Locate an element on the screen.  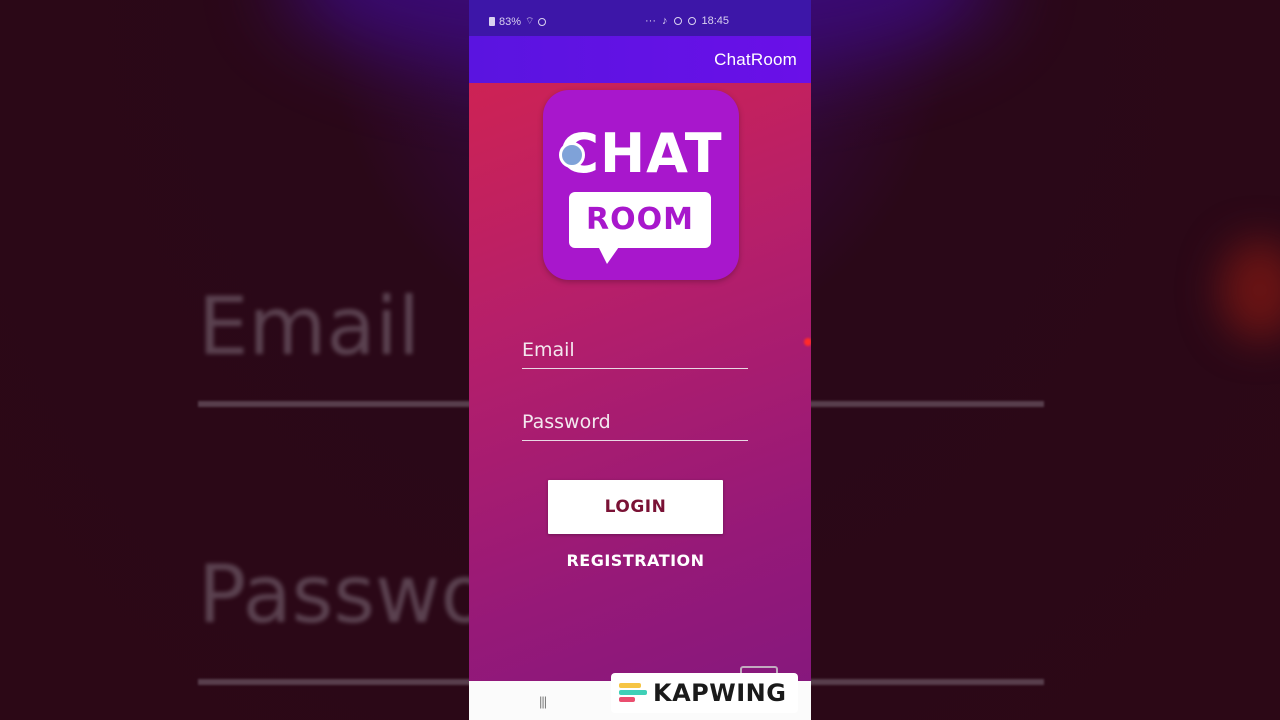
background-password-text: Passwo is located at coordinates (344, 594).